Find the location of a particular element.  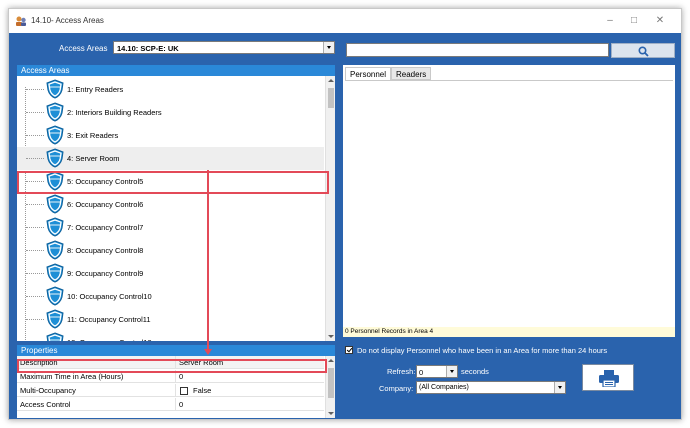

properties-header: Properties is located at coordinates (176, 350).